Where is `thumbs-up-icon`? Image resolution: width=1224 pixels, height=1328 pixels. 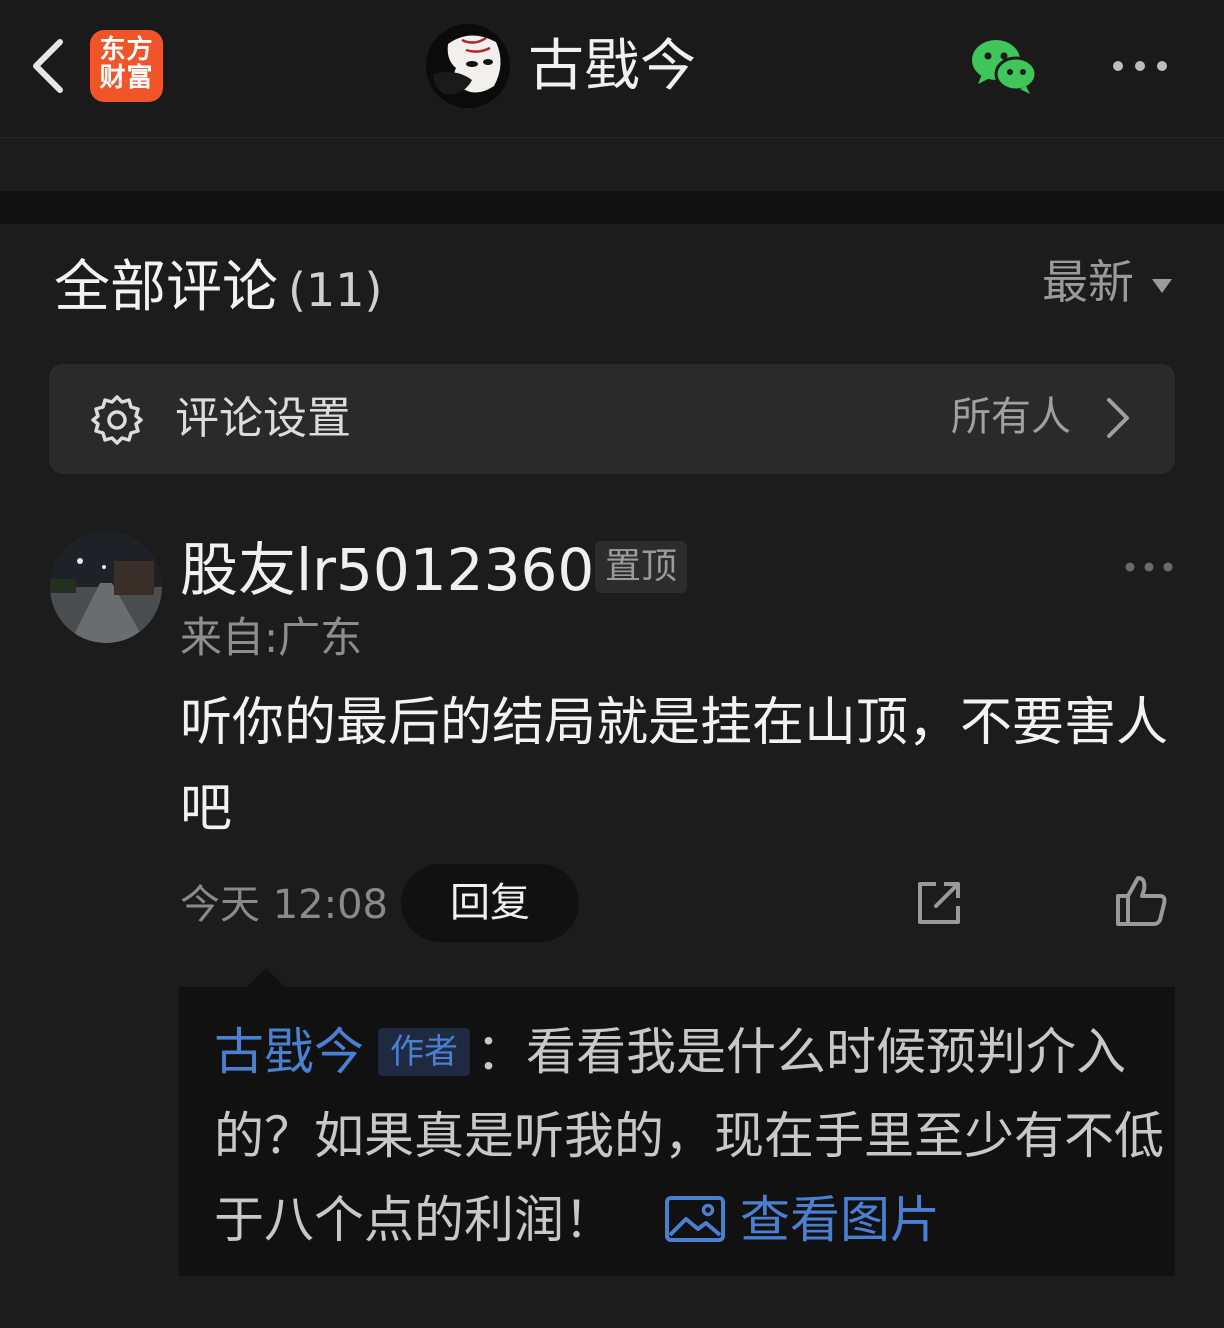
thumbs-up-icon is located at coordinates (1141, 901).